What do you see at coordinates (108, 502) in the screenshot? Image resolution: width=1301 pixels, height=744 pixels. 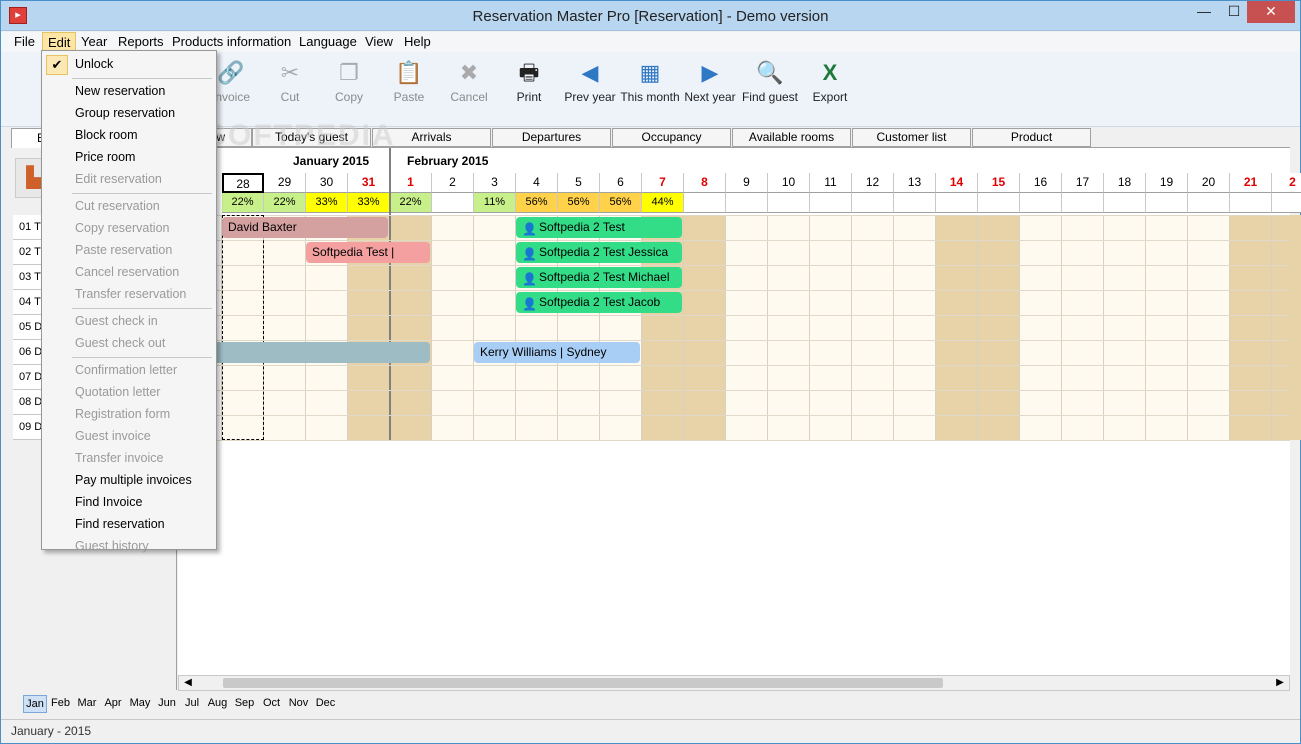 I see `menu-item-find-invoice: Find Invoice` at bounding box center [108, 502].